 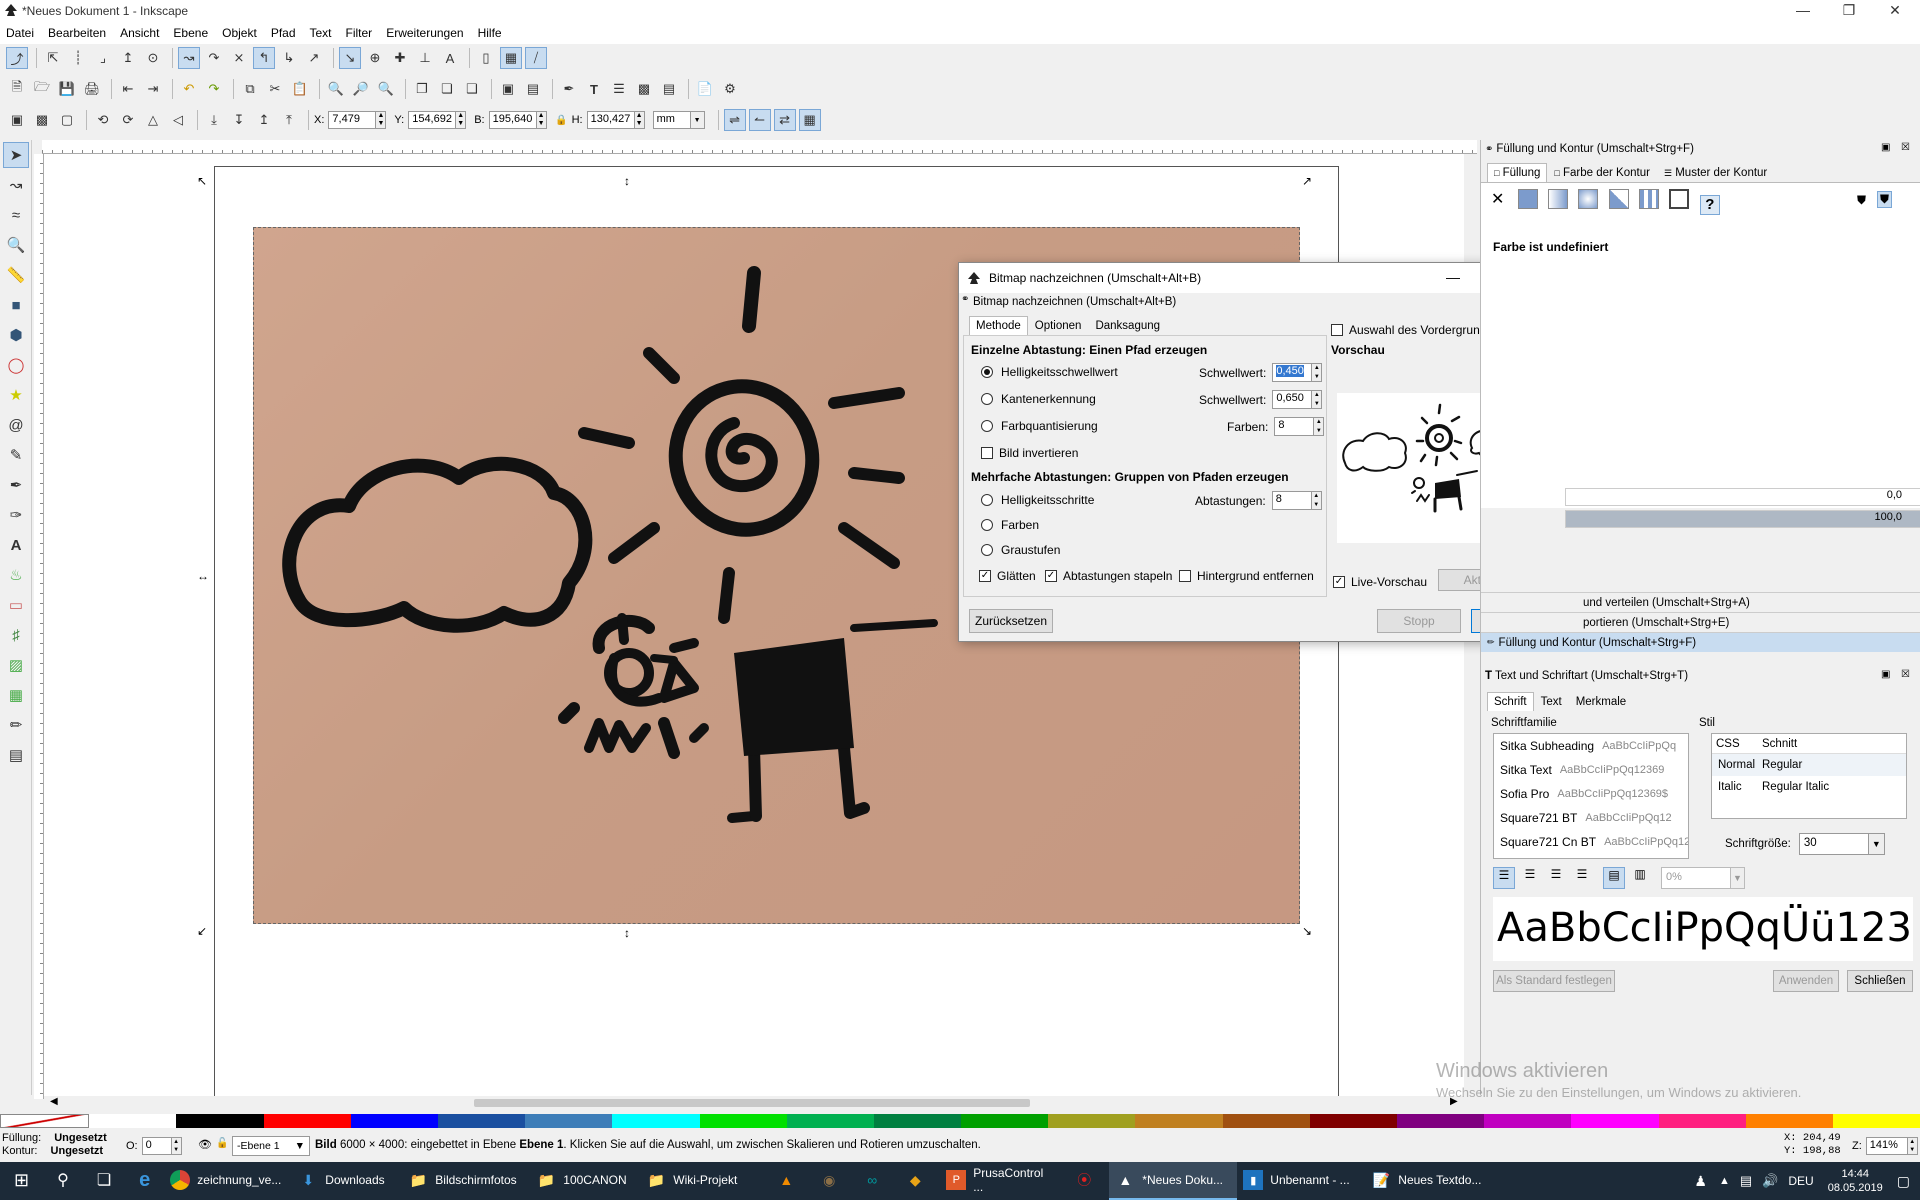 I want to click on tab-stroke-paint: □ Farbe der Kontur, so click(x=1602, y=172).